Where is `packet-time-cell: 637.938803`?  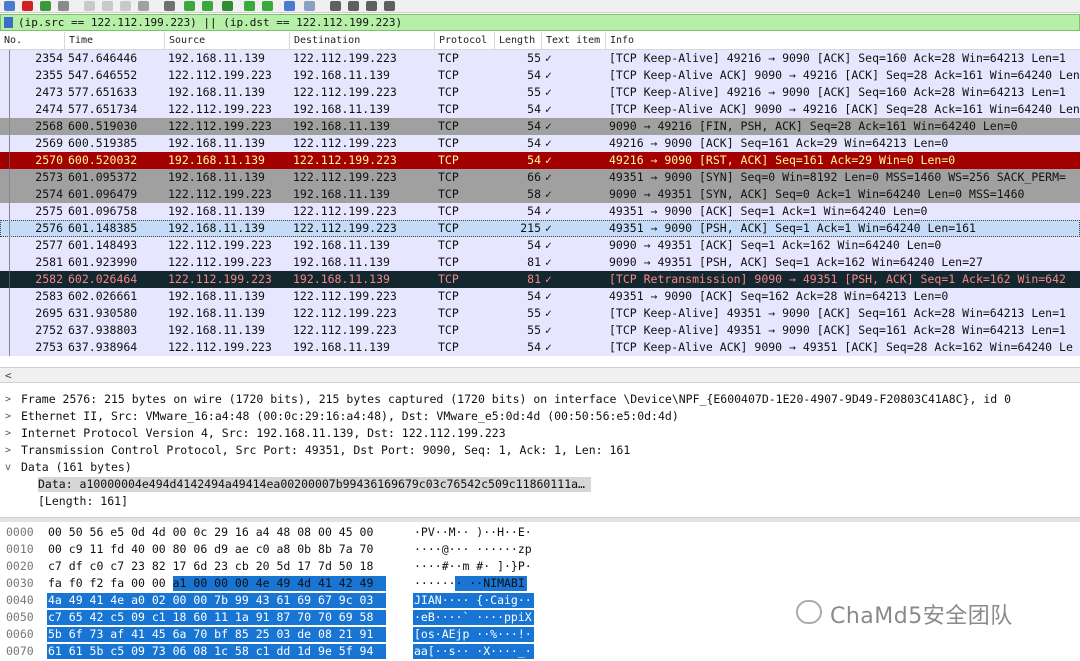
packet-time-cell: 637.938803 is located at coordinates (103, 330).